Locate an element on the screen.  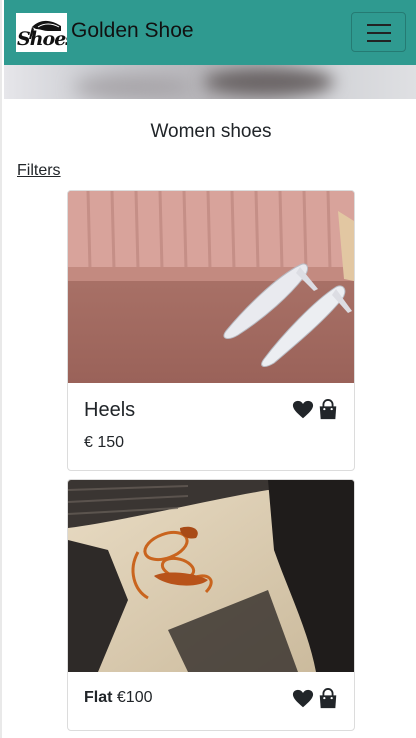
filters-link: Filters is located at coordinates (39, 171).